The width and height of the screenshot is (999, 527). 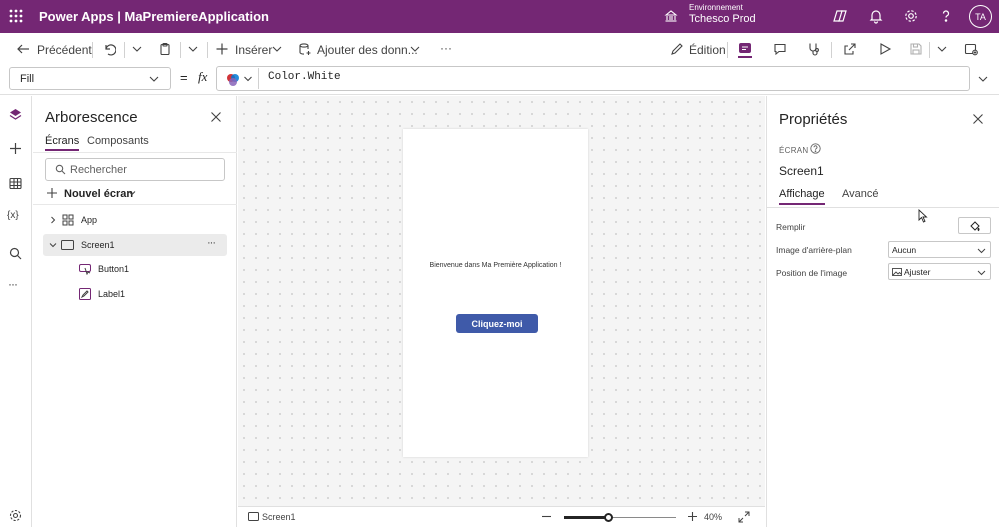 I want to click on fill-color-picker-button, so click(x=974, y=225).